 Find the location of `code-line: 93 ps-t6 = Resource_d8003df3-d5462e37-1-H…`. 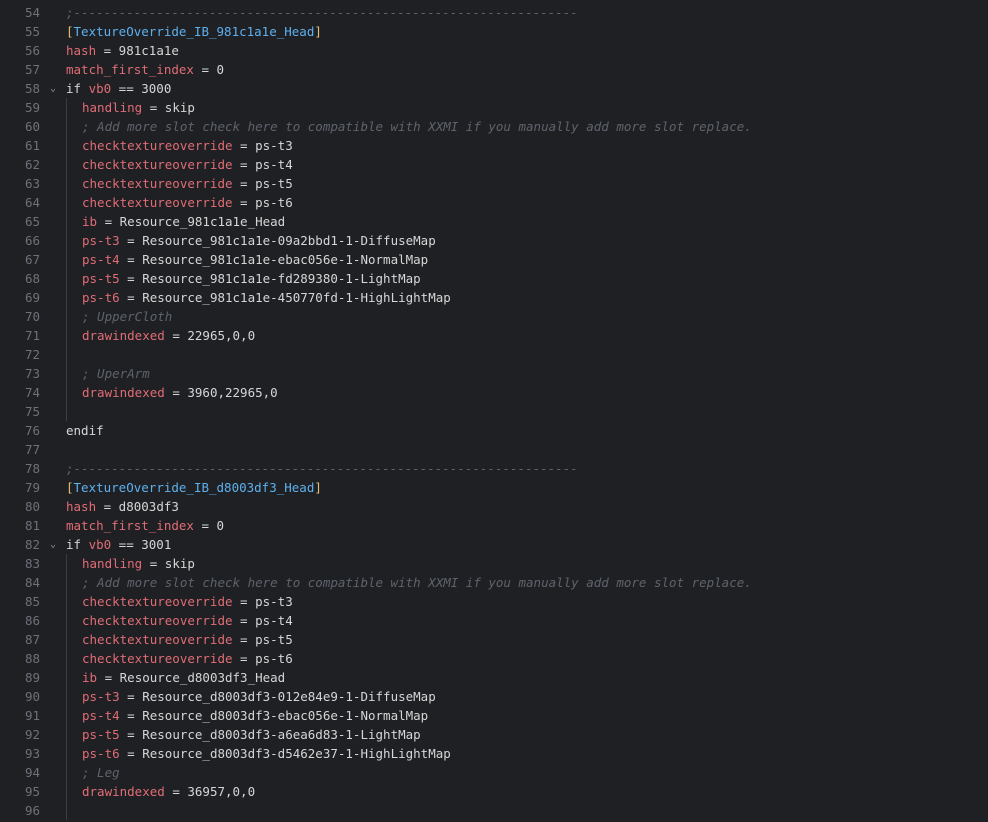

code-line: 93 ps-t6 = Resource_d8003df3-d5462e37-1-H… is located at coordinates (494, 753).